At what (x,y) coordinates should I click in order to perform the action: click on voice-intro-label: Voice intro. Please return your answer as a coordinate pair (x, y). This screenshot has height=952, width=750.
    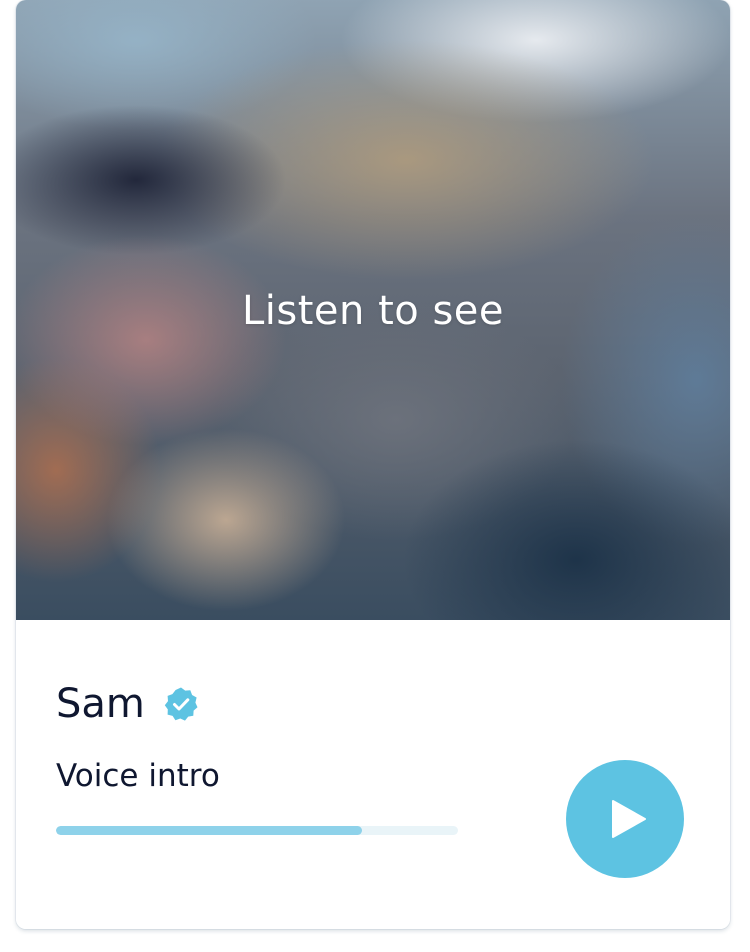
    Looking at the image, I should click on (138, 776).